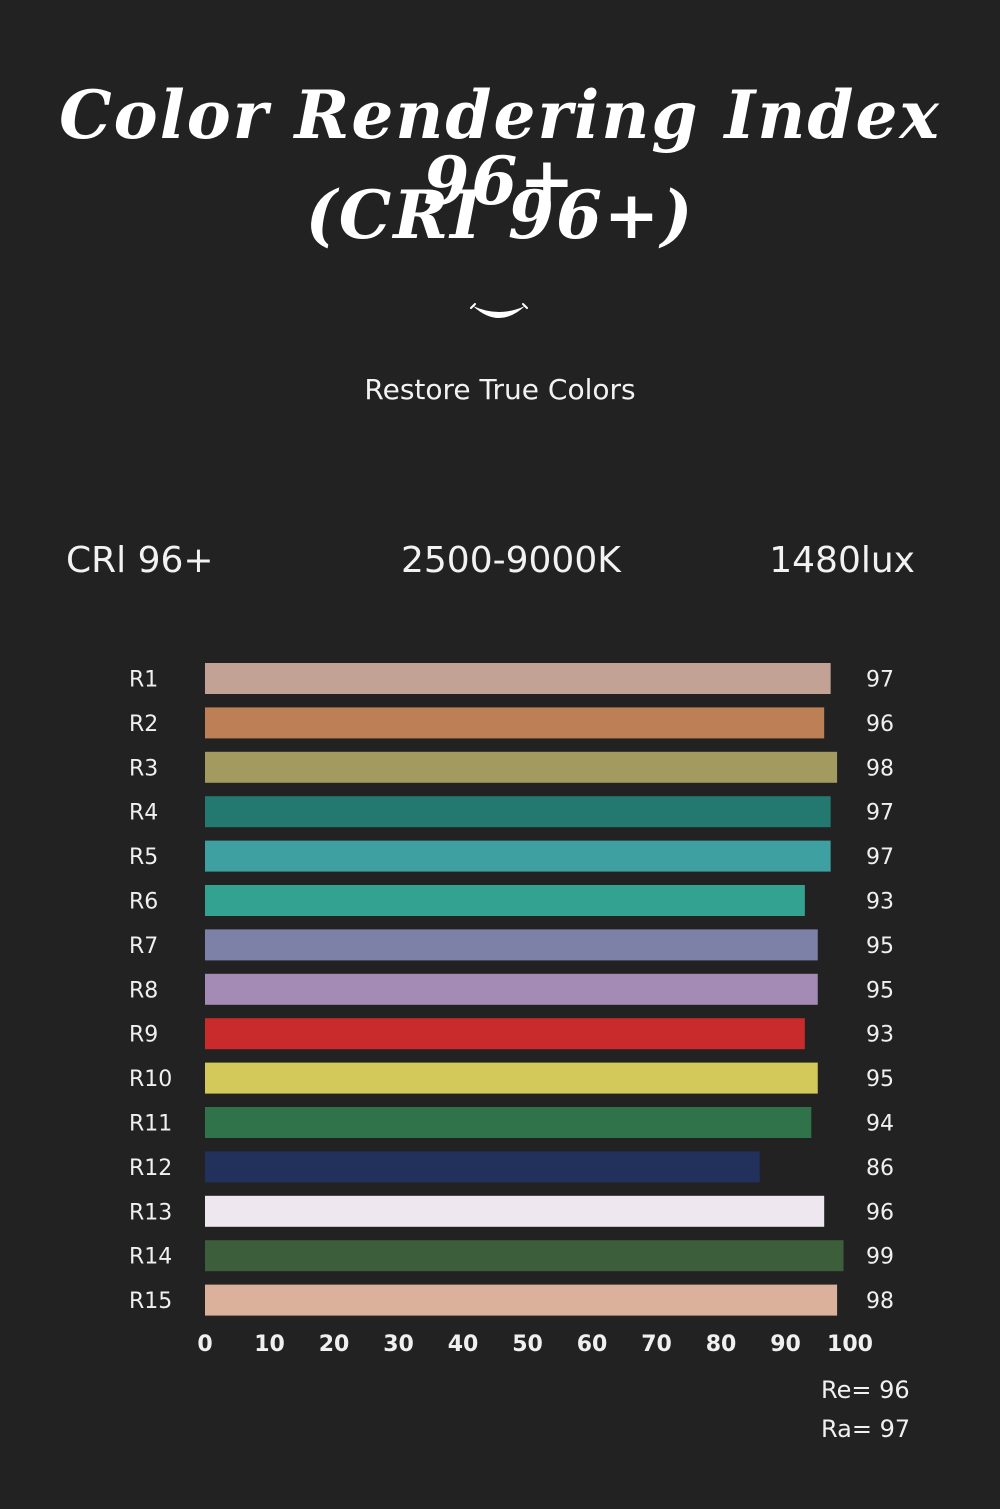 The width and height of the screenshot is (1000, 1509). Describe the element at coordinates (150, 1079) in the screenshot. I see `category-label-r10: R10` at that location.